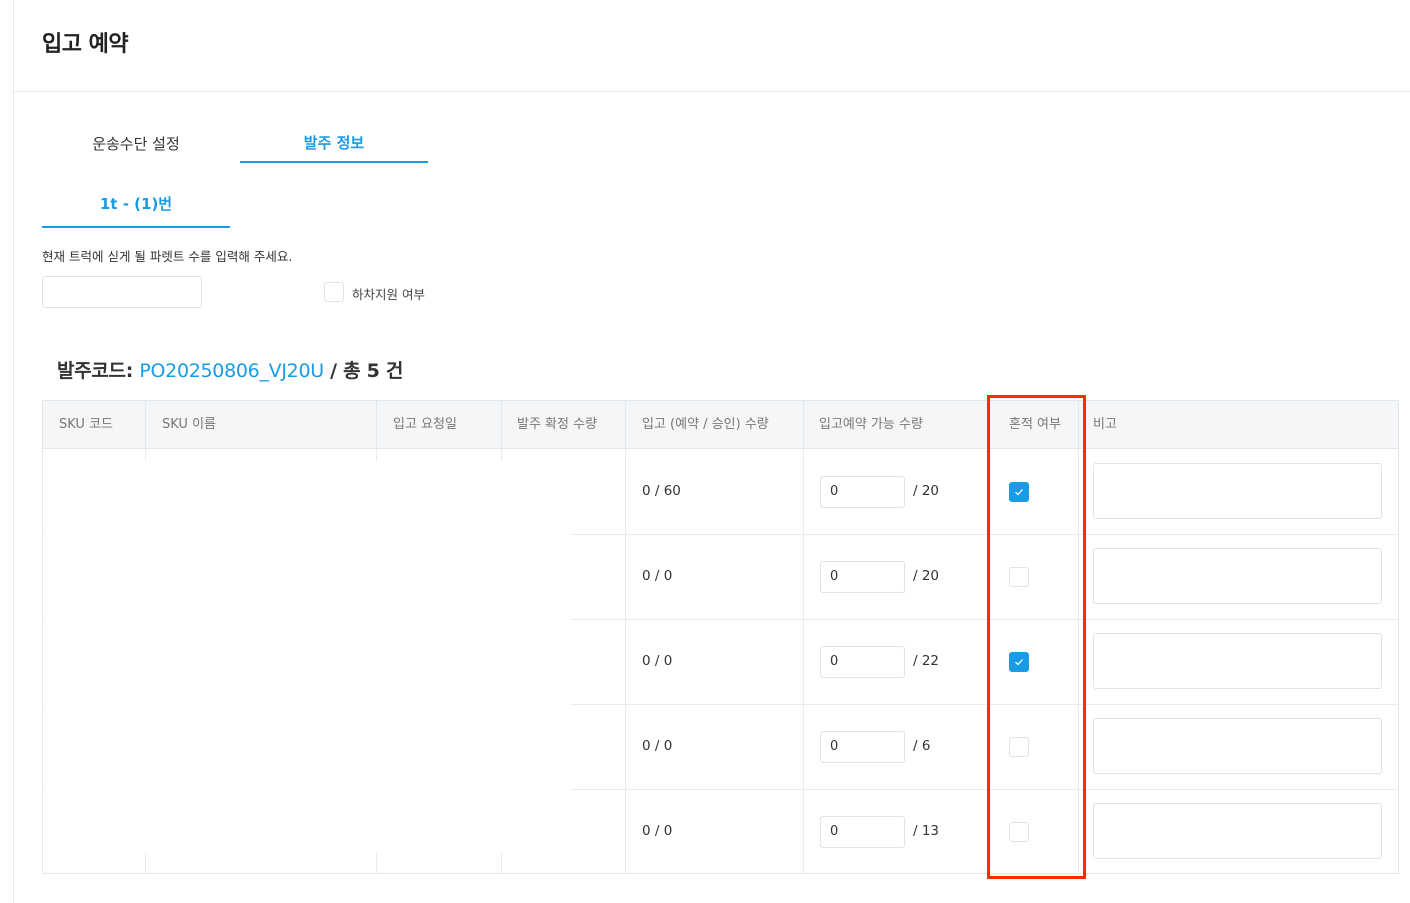  I want to click on unload-support-label: 하차지원 여부, so click(388, 294).